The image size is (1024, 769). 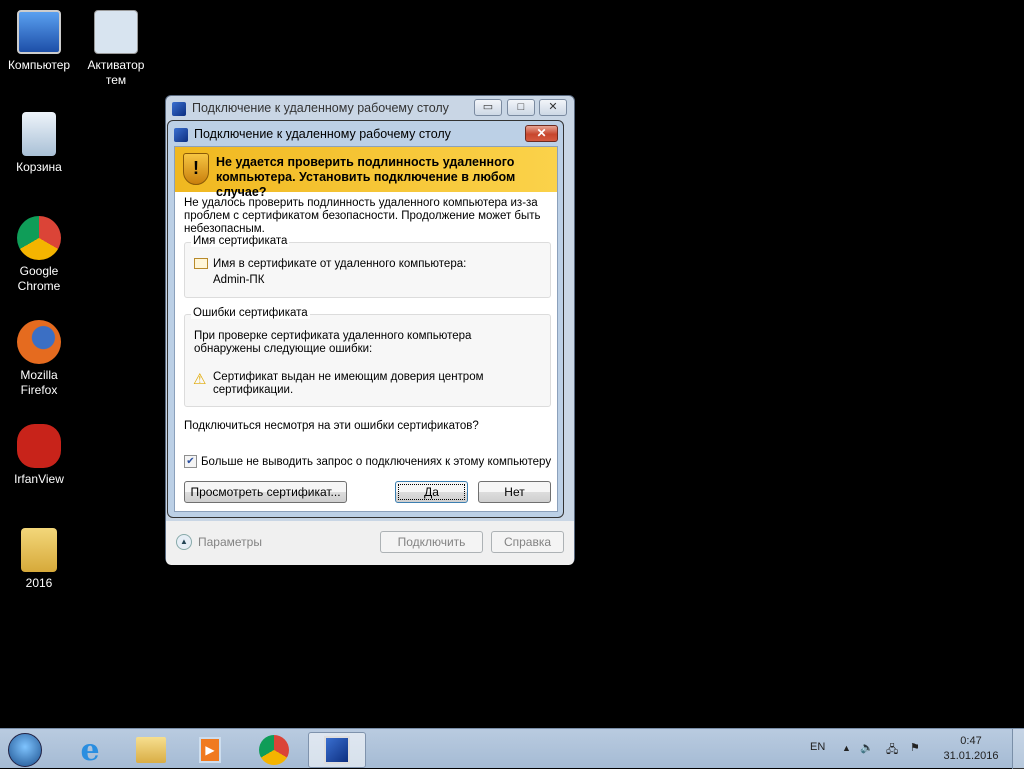 I want to click on clock-date: 31.01.2016, so click(x=971, y=756).